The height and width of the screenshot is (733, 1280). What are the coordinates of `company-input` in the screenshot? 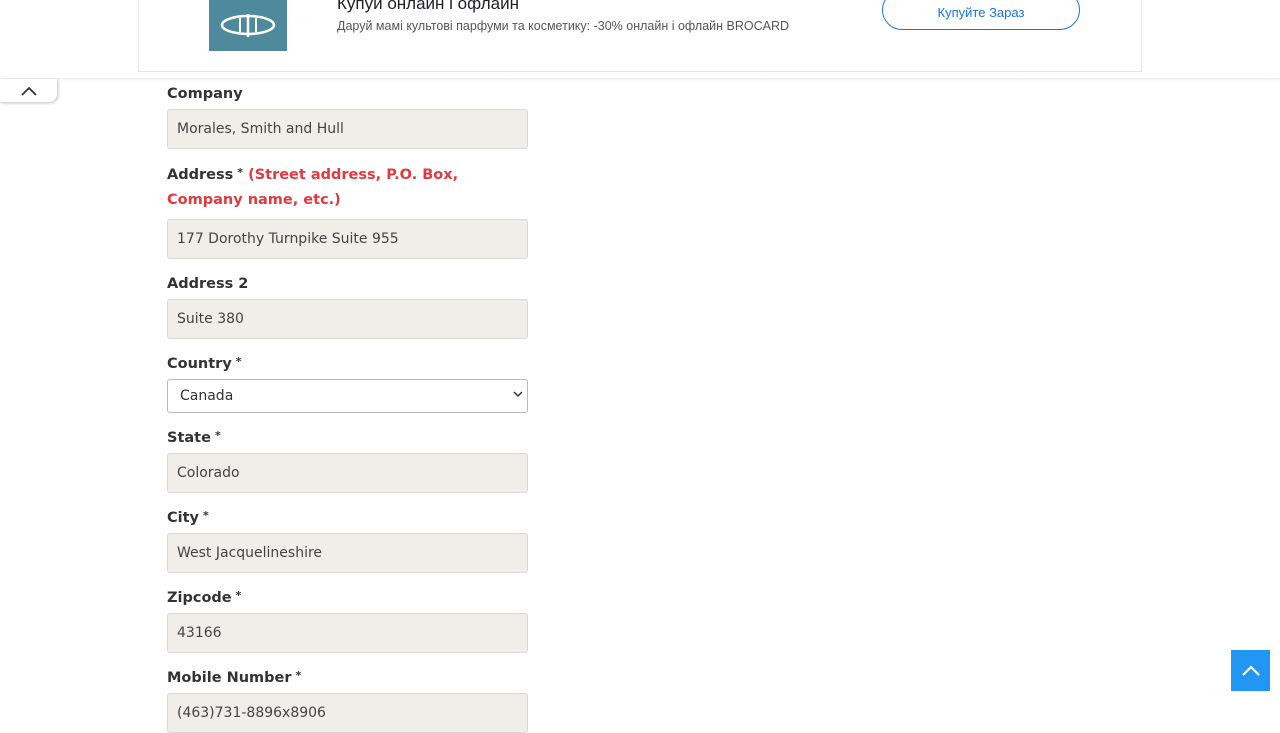 It's located at (347, 129).